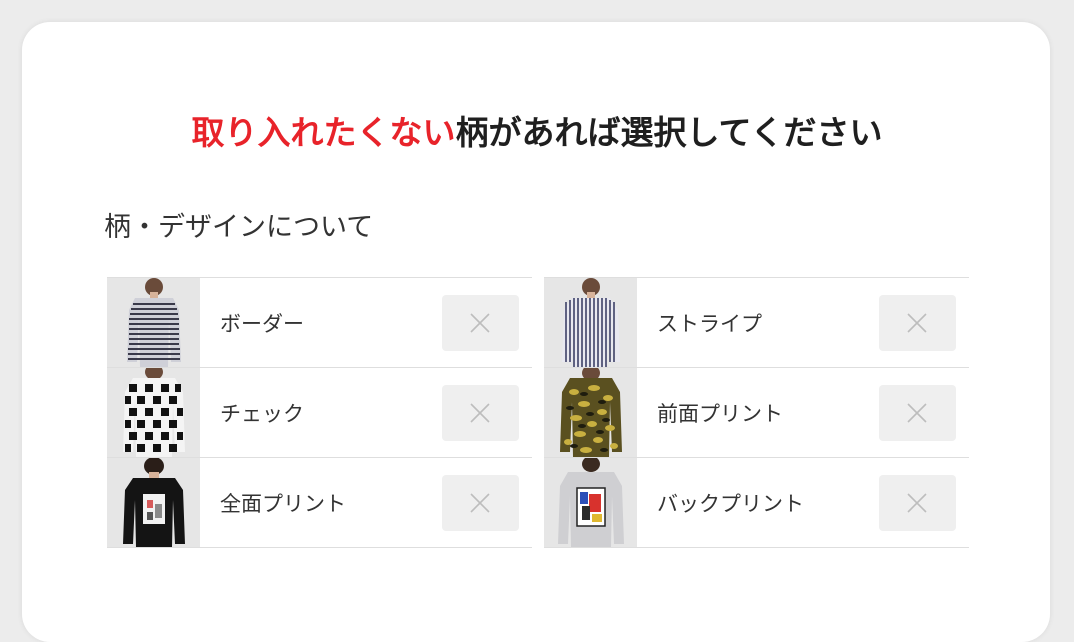 The height and width of the screenshot is (642, 1074). I want to click on exclude-border-button, so click(480, 323).